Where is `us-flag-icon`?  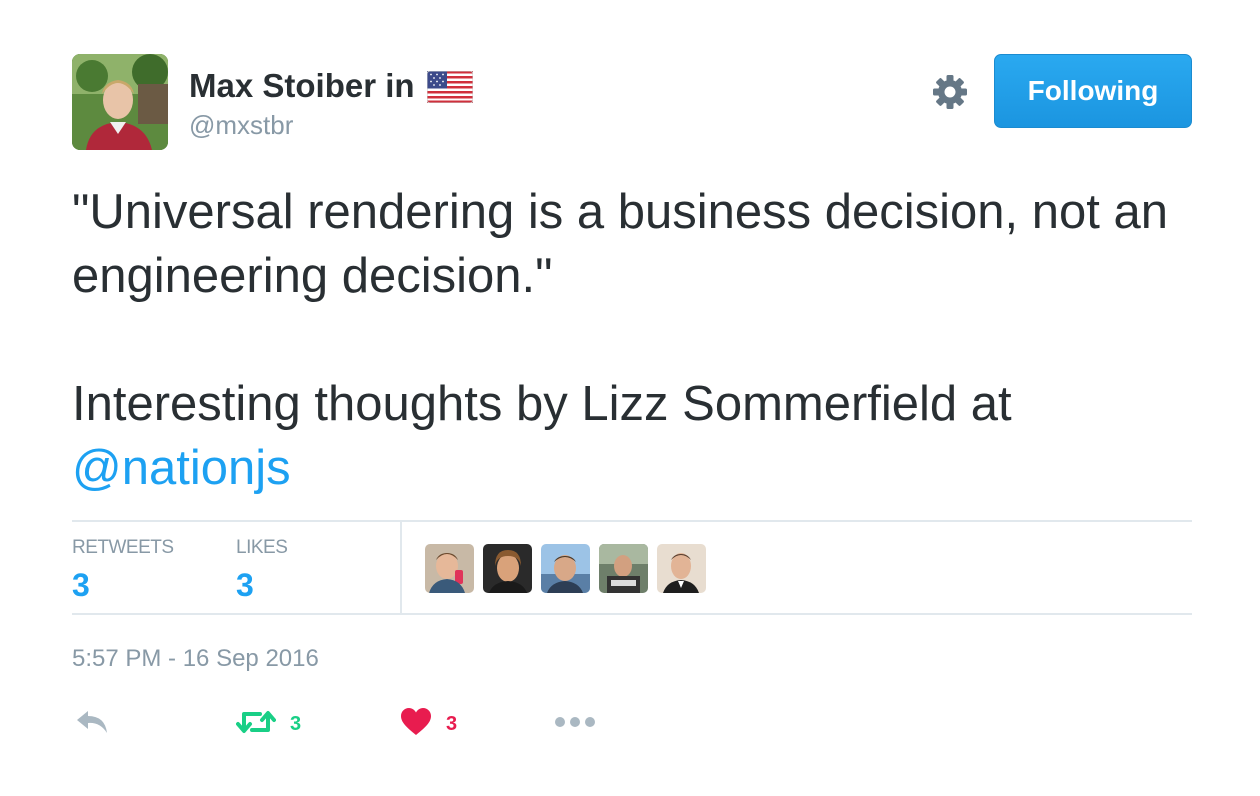 us-flag-icon is located at coordinates (450, 87).